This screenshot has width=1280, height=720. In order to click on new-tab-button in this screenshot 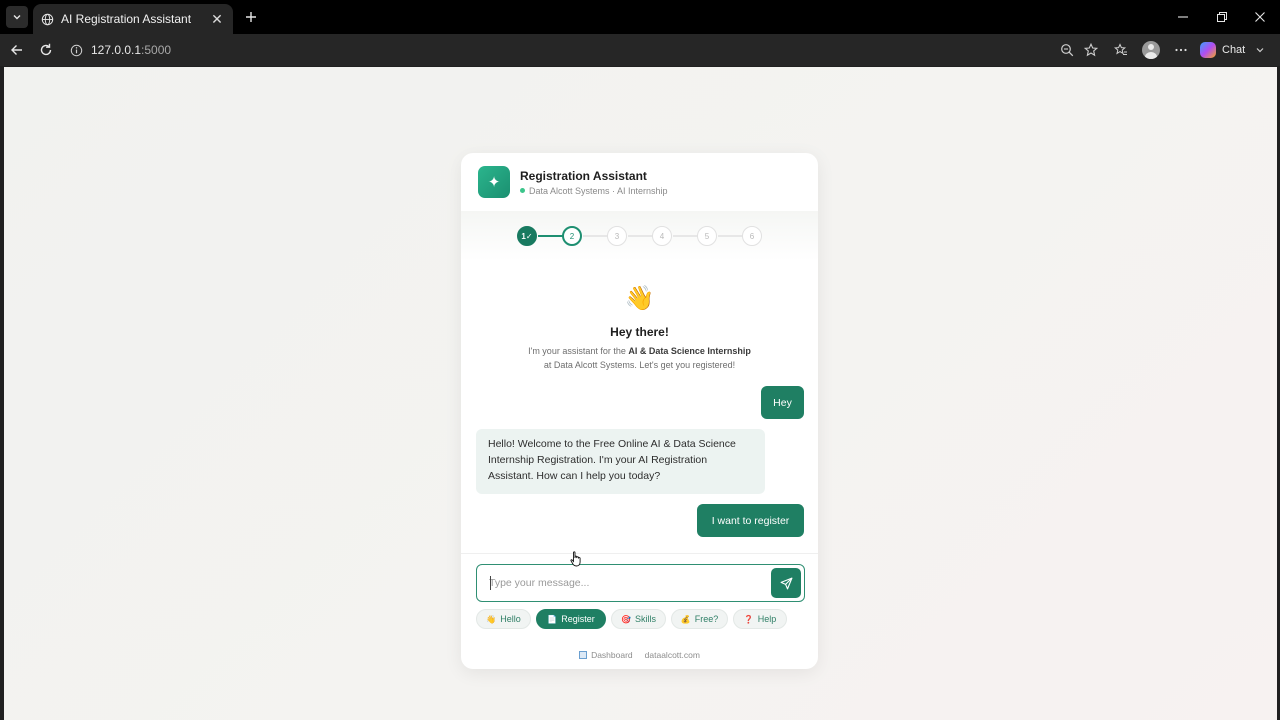, I will do `click(251, 17)`.